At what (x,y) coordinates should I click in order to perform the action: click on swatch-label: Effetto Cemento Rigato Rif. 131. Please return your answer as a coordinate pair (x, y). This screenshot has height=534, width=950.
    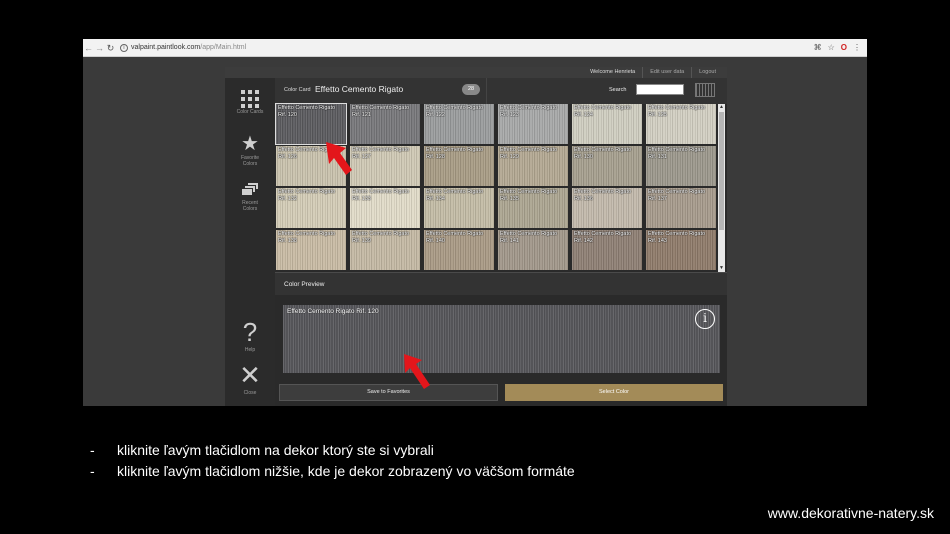
    Looking at the image, I should click on (677, 153).